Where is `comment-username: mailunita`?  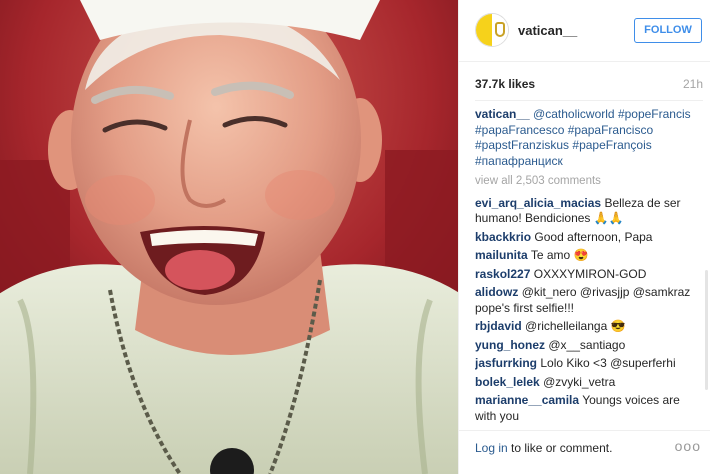 comment-username: mailunita is located at coordinates (501, 255).